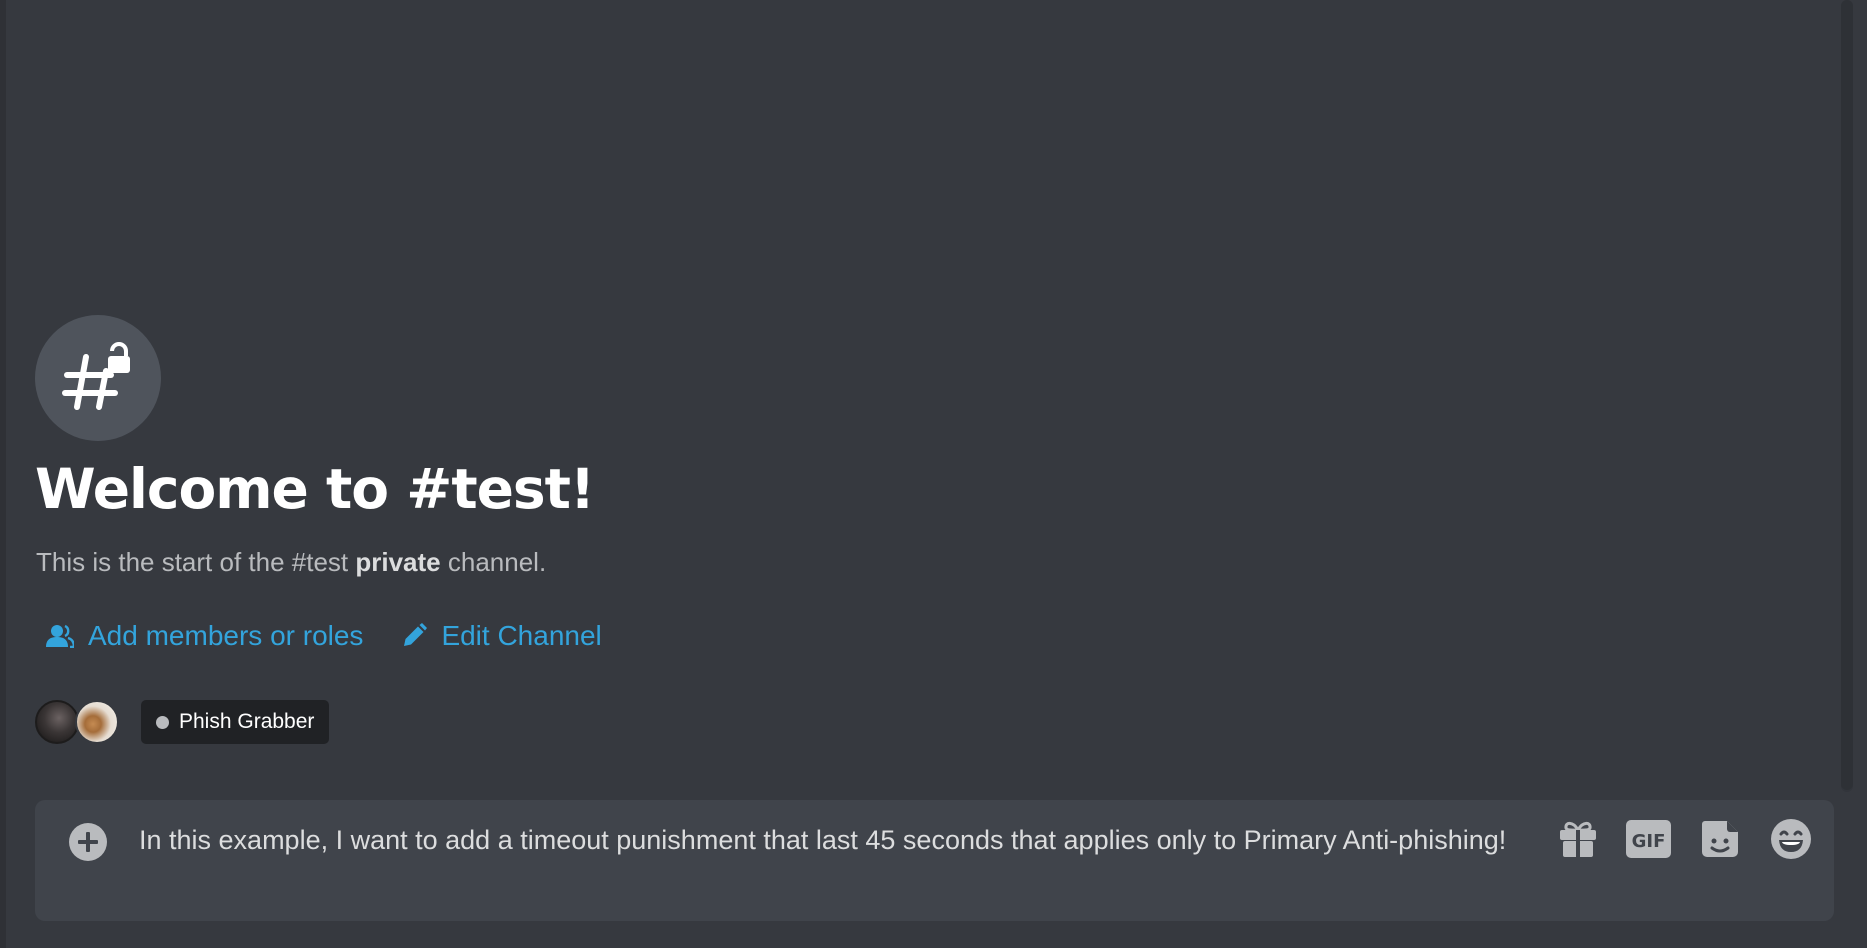  Describe the element at coordinates (60, 636) in the screenshot. I see `person-icon` at that location.